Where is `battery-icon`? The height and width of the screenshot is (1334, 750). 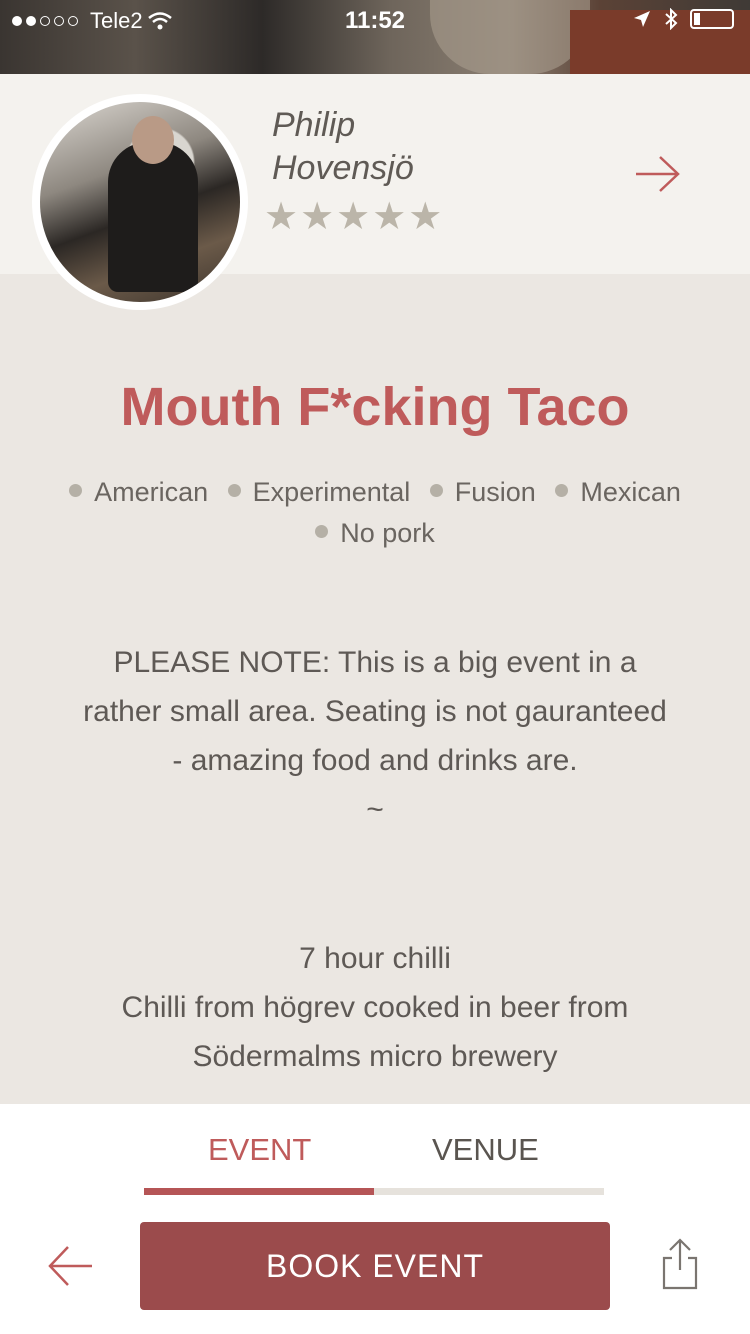
battery-icon is located at coordinates (712, 19).